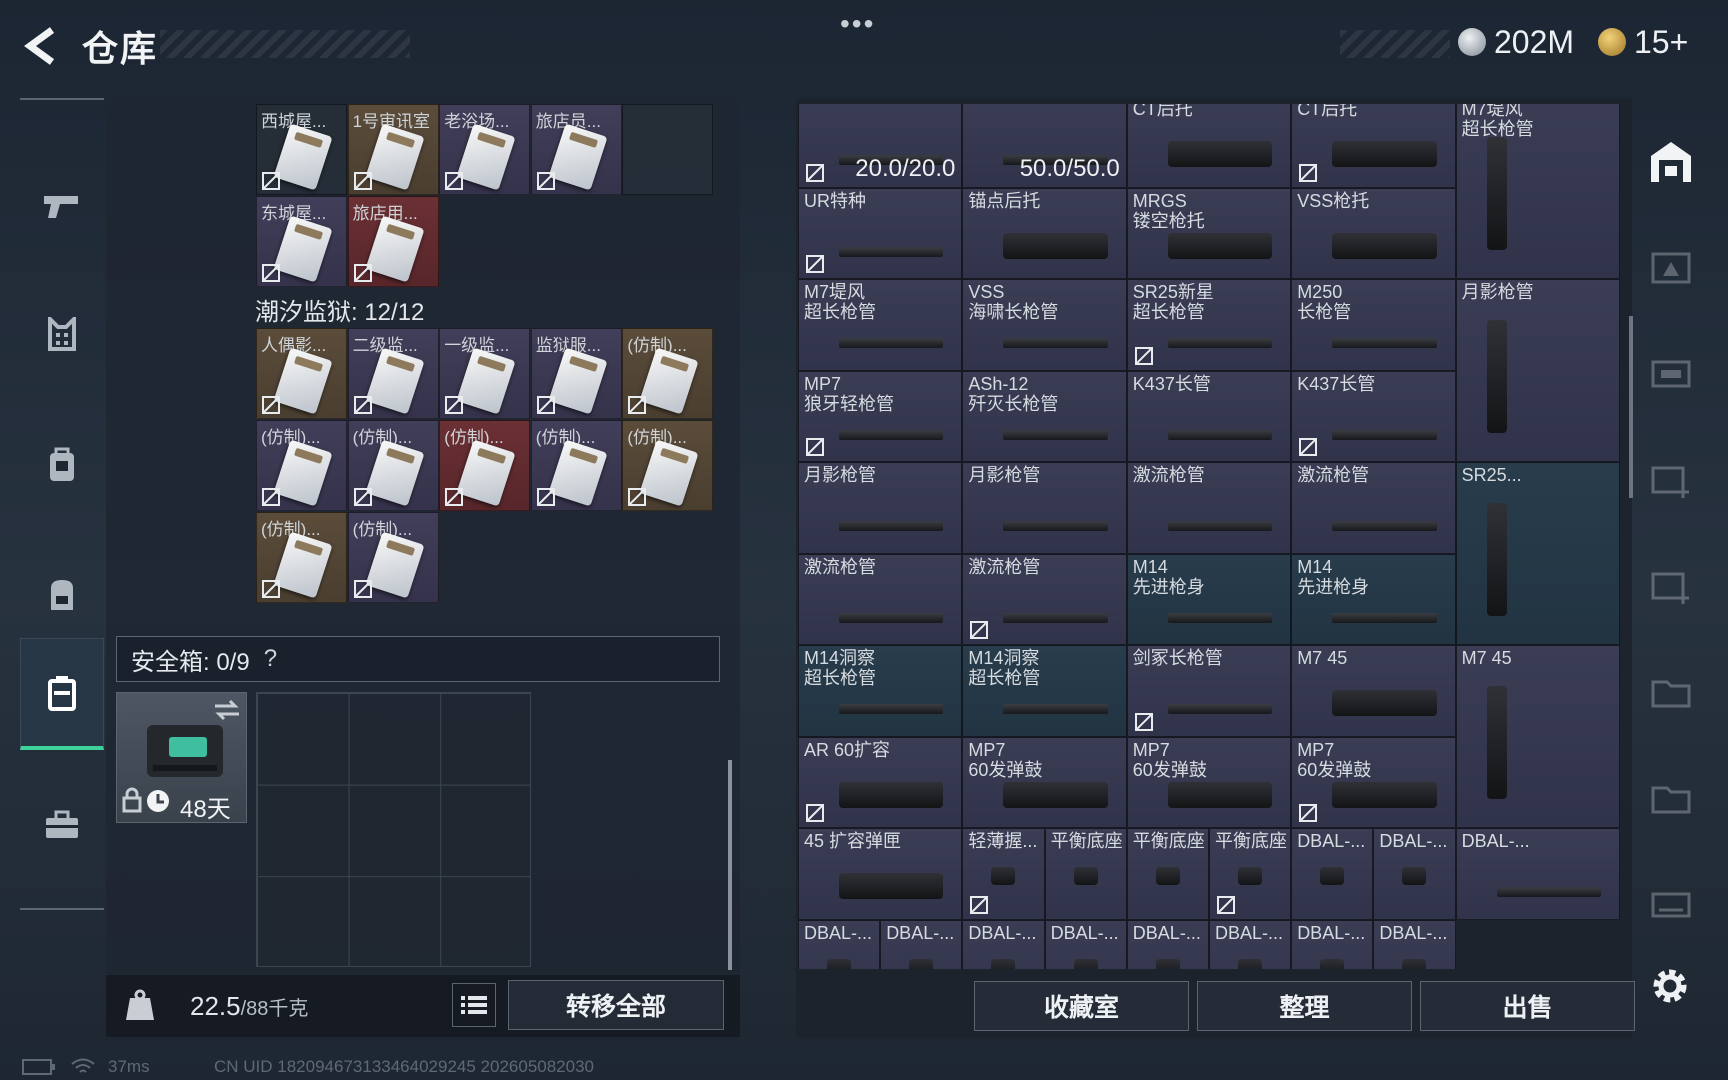  Describe the element at coordinates (1044, 233) in the screenshot. I see `warehouse-item: 锚点后托` at that location.